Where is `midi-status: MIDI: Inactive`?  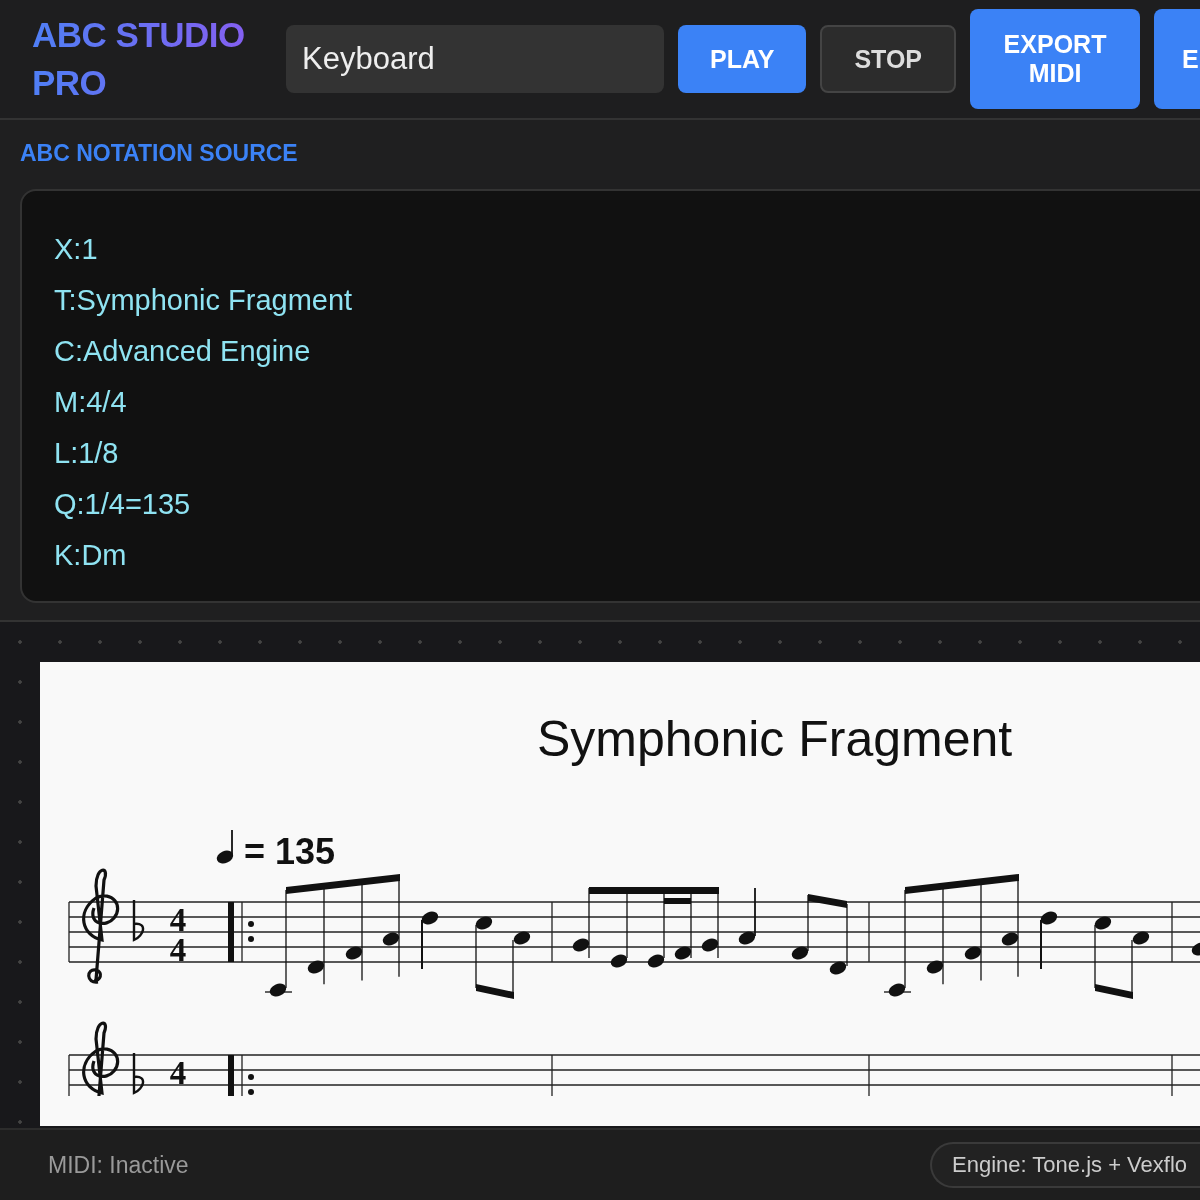
midi-status: MIDI: Inactive is located at coordinates (118, 1165).